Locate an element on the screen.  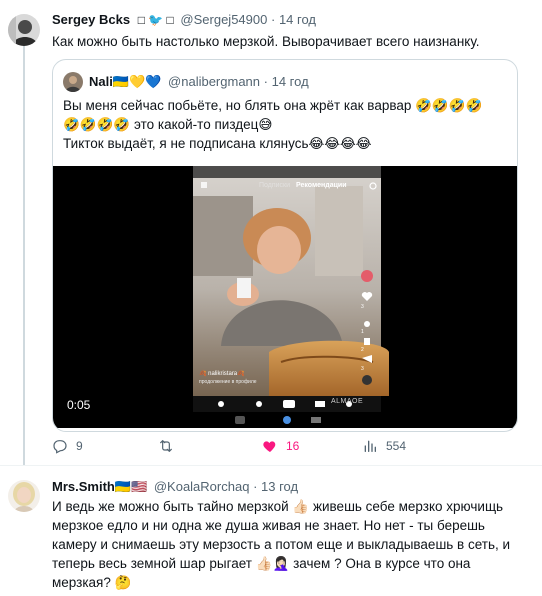
like-count: 16 is located at coordinates (293, 446).